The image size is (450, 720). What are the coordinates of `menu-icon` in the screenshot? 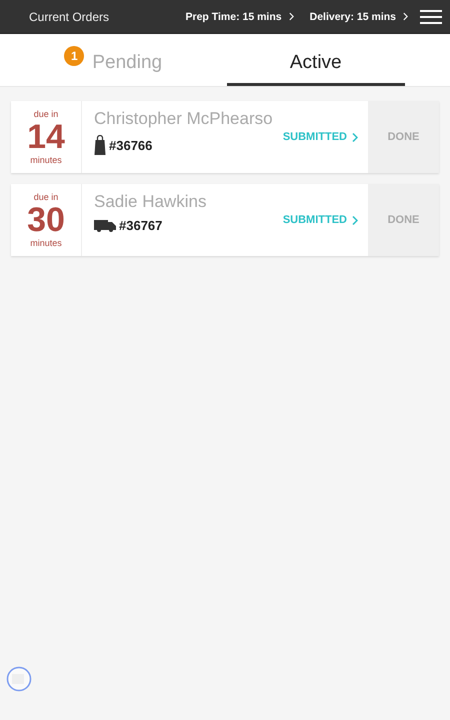 It's located at (431, 17).